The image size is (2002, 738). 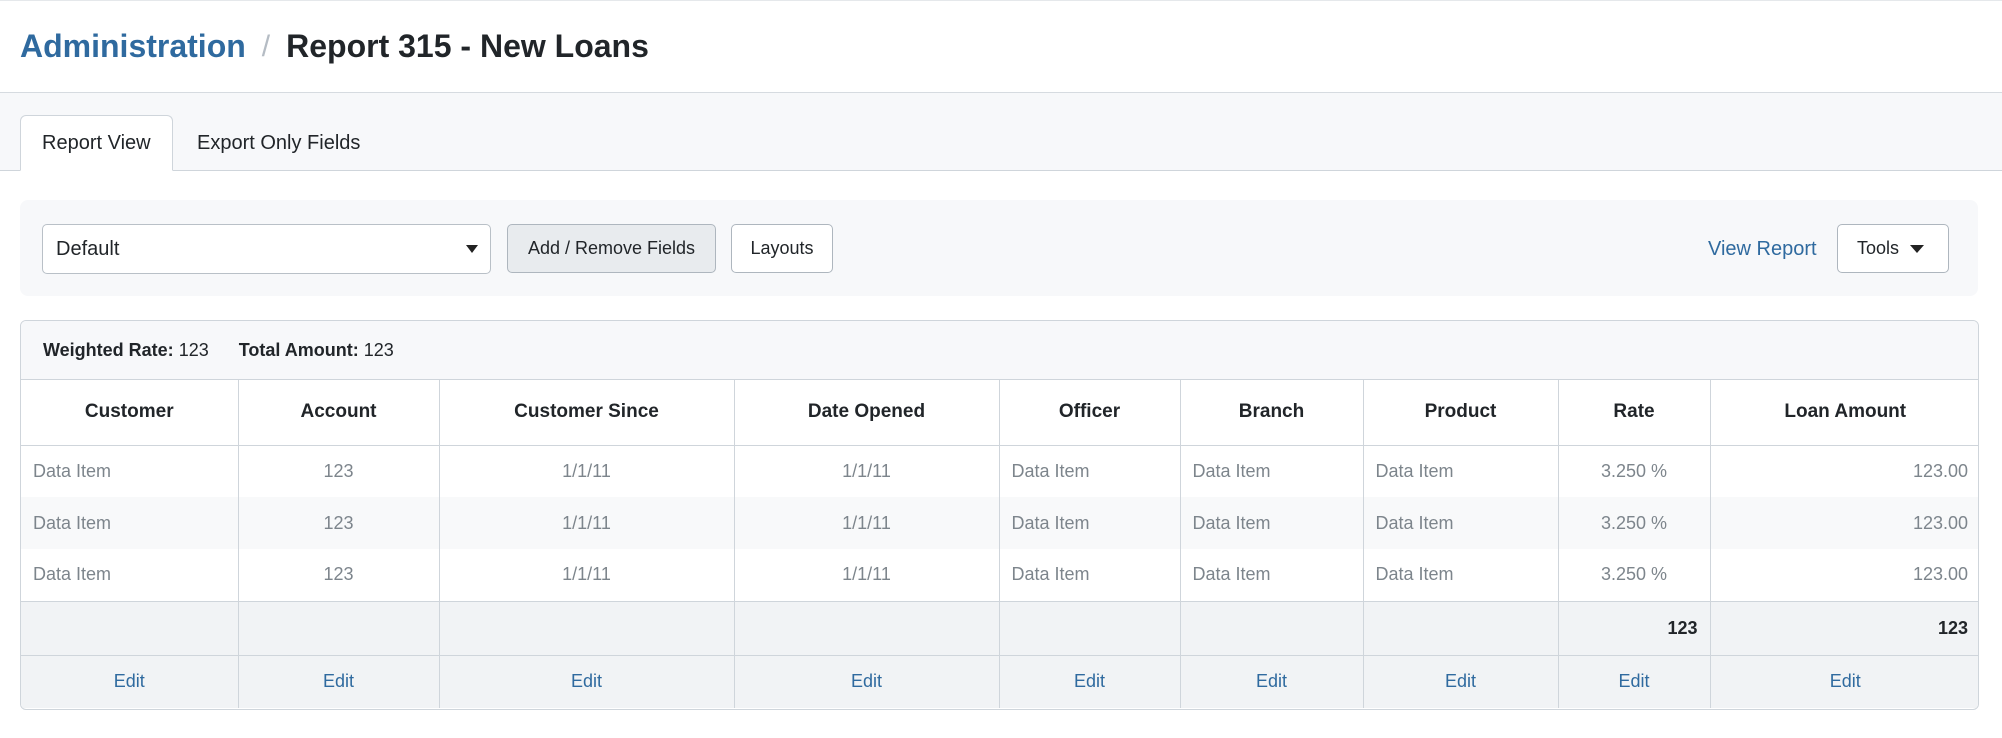 I want to click on edit-account-link: Edit, so click(x=339, y=681).